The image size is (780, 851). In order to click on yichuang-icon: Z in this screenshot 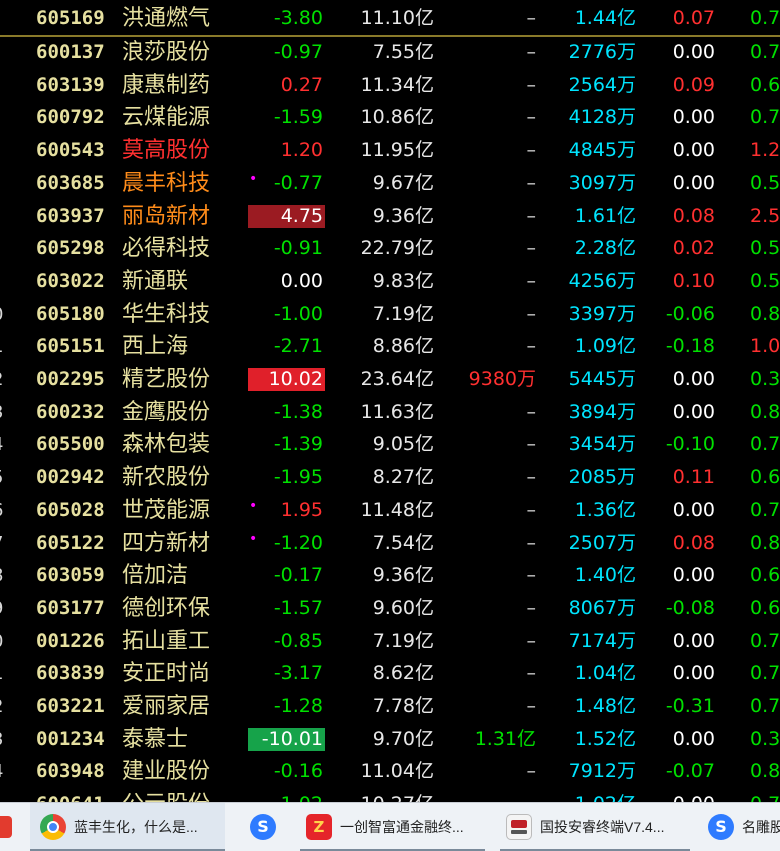, I will do `click(319, 827)`.